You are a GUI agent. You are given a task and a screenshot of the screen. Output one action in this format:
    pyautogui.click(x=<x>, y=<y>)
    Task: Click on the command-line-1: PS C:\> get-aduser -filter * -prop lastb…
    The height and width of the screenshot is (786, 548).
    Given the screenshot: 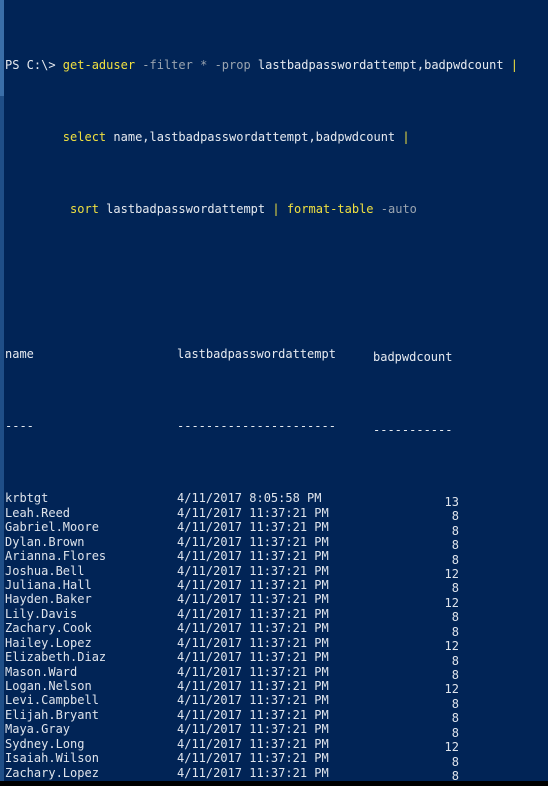 What is the action you would take?
    pyautogui.click(x=276, y=65)
    